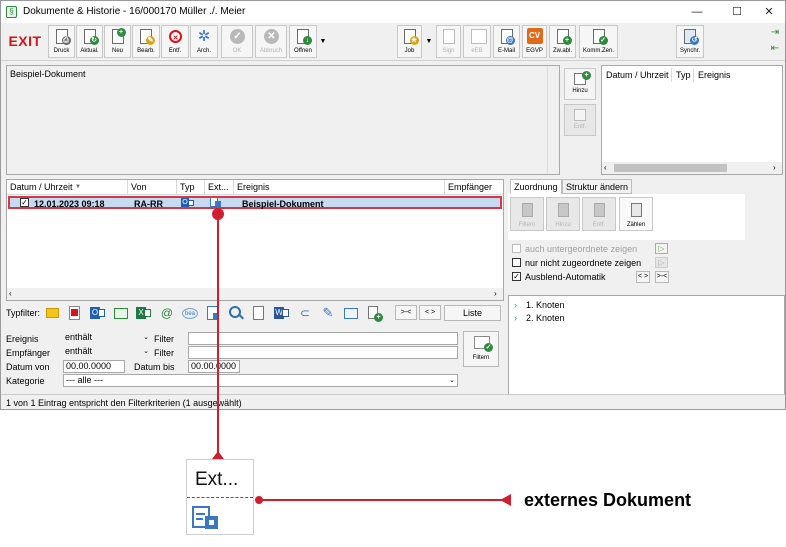  What do you see at coordinates (506, 41) in the screenshot?
I see `email-button: @ E-Mail` at bounding box center [506, 41].